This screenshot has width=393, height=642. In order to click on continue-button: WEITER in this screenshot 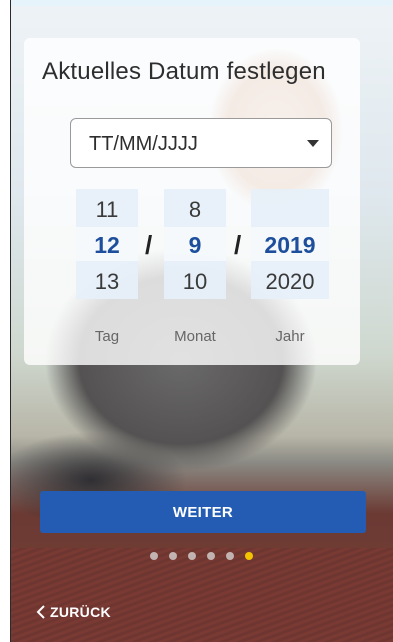, I will do `click(203, 512)`.